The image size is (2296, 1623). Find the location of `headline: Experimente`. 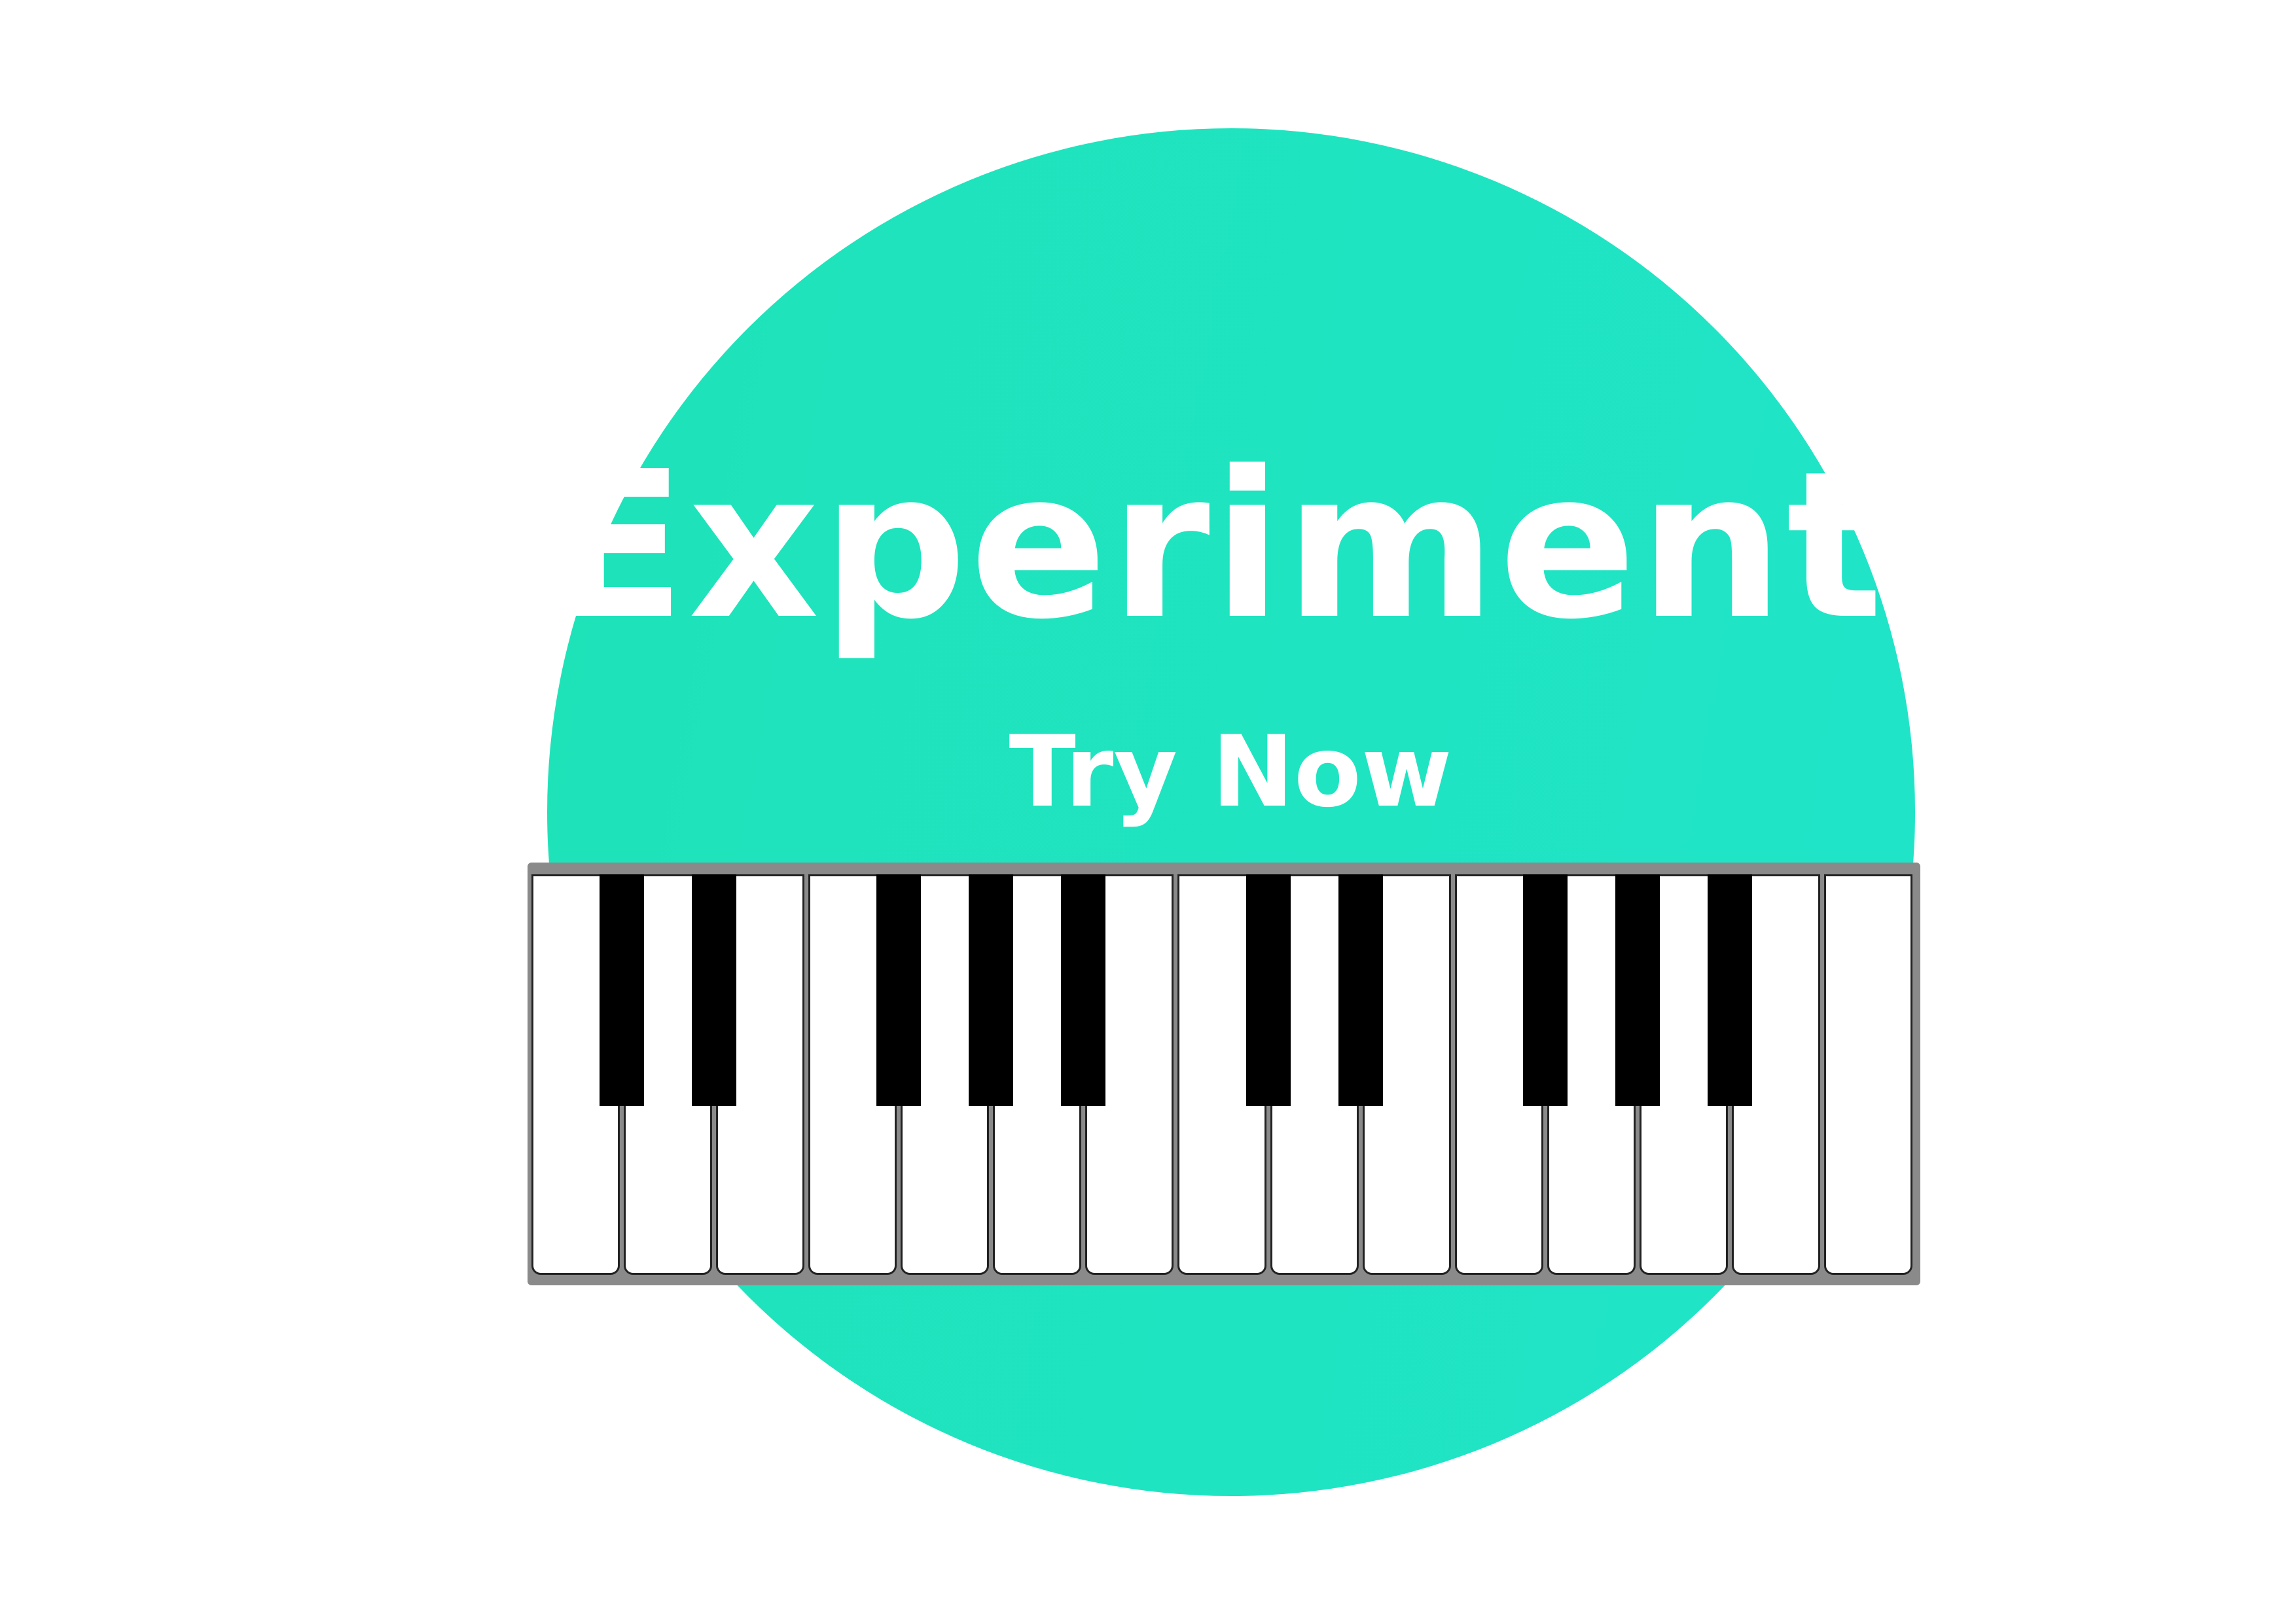

headline: Experimente is located at coordinates (1286, 546).